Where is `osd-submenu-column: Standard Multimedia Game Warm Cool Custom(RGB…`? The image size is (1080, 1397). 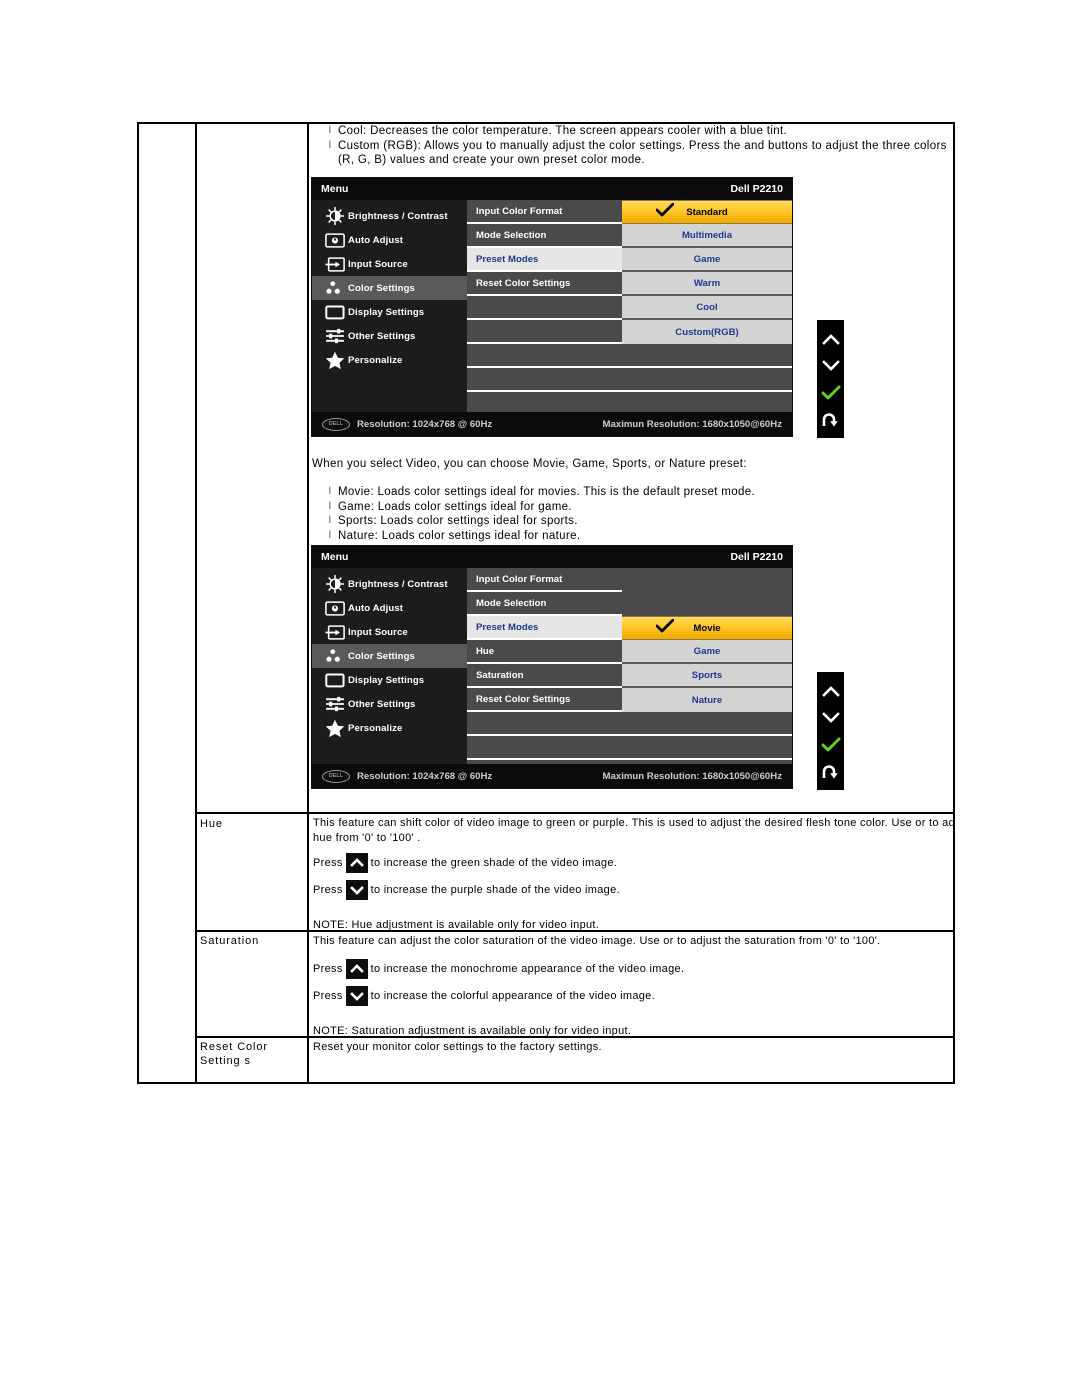 osd-submenu-column: Standard Multimedia Game Warm Cool Custom(RGB… is located at coordinates (707, 306).